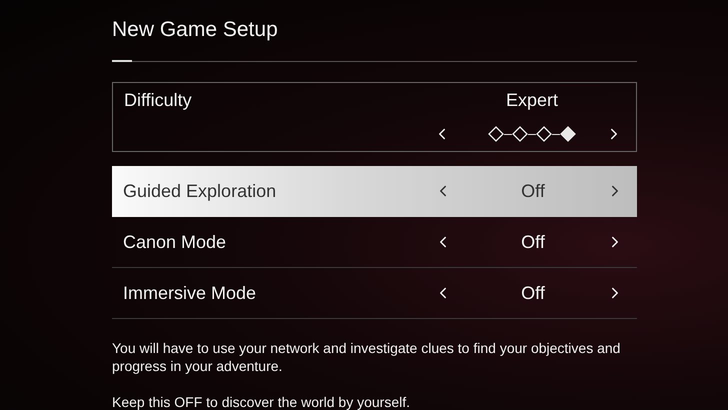  I want to click on description-text: Keep this OFF to discover the world by yourself., so click(262, 401).